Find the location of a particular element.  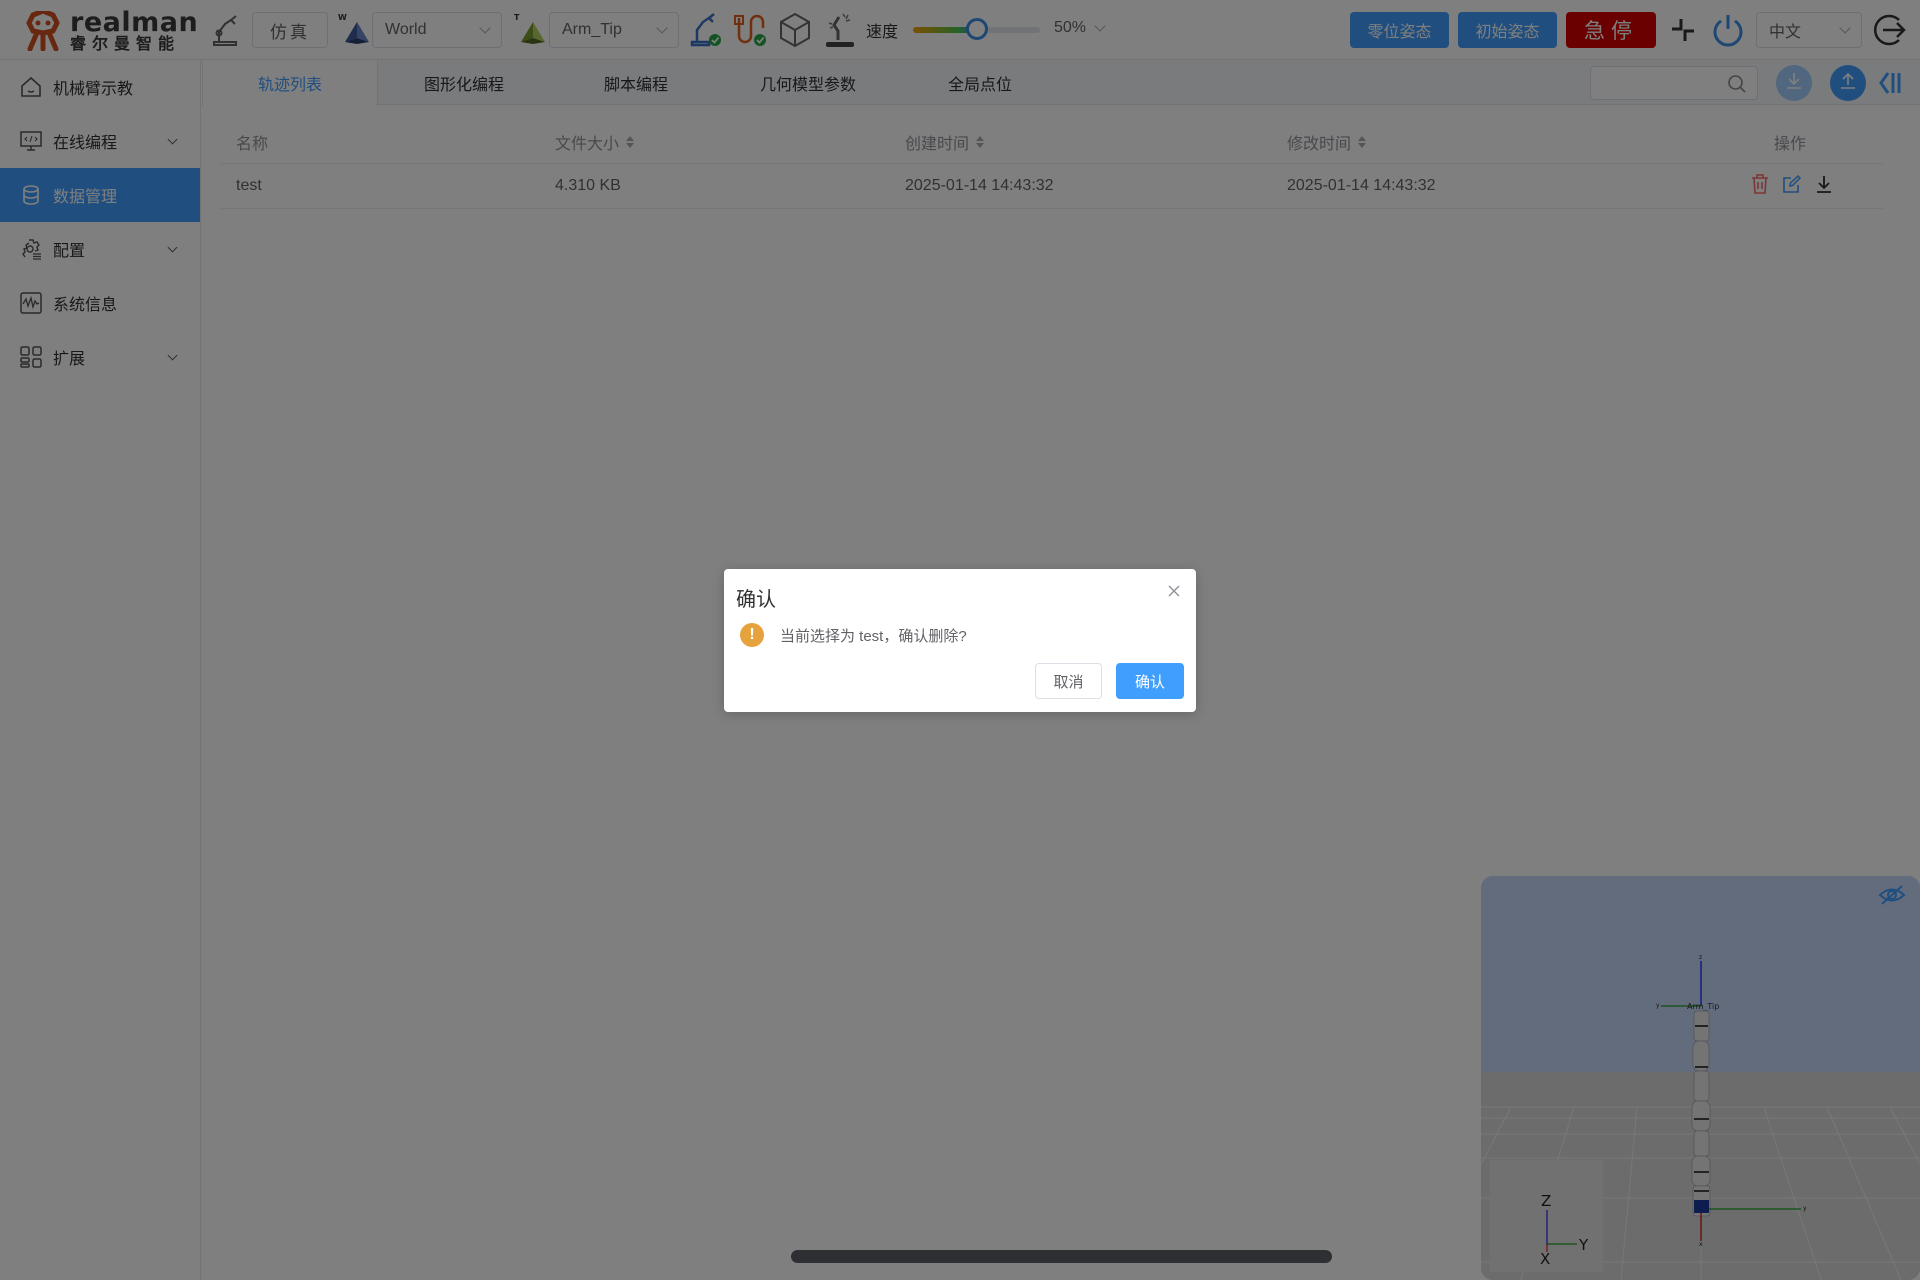

horizontal-scrollbar is located at coordinates (1061, 1256).